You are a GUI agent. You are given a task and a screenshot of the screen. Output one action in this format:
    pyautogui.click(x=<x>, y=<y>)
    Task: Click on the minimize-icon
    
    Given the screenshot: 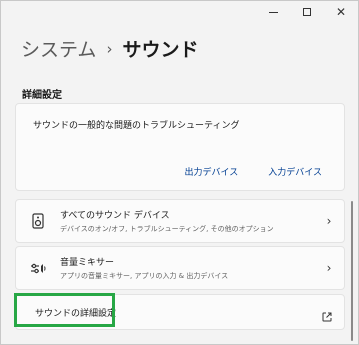 What is the action you would take?
    pyautogui.click(x=273, y=12)
    